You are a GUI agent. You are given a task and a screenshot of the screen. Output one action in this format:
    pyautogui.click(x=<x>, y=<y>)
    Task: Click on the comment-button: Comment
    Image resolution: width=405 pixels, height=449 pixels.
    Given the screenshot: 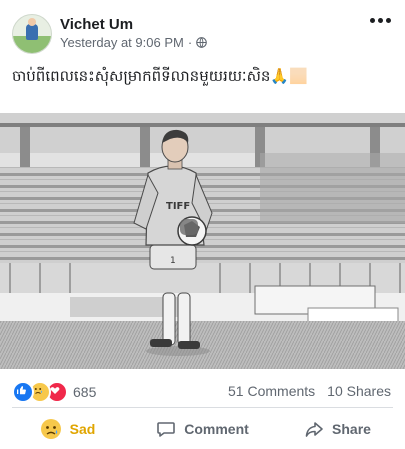 What is the action you would take?
    pyautogui.click(x=202, y=429)
    